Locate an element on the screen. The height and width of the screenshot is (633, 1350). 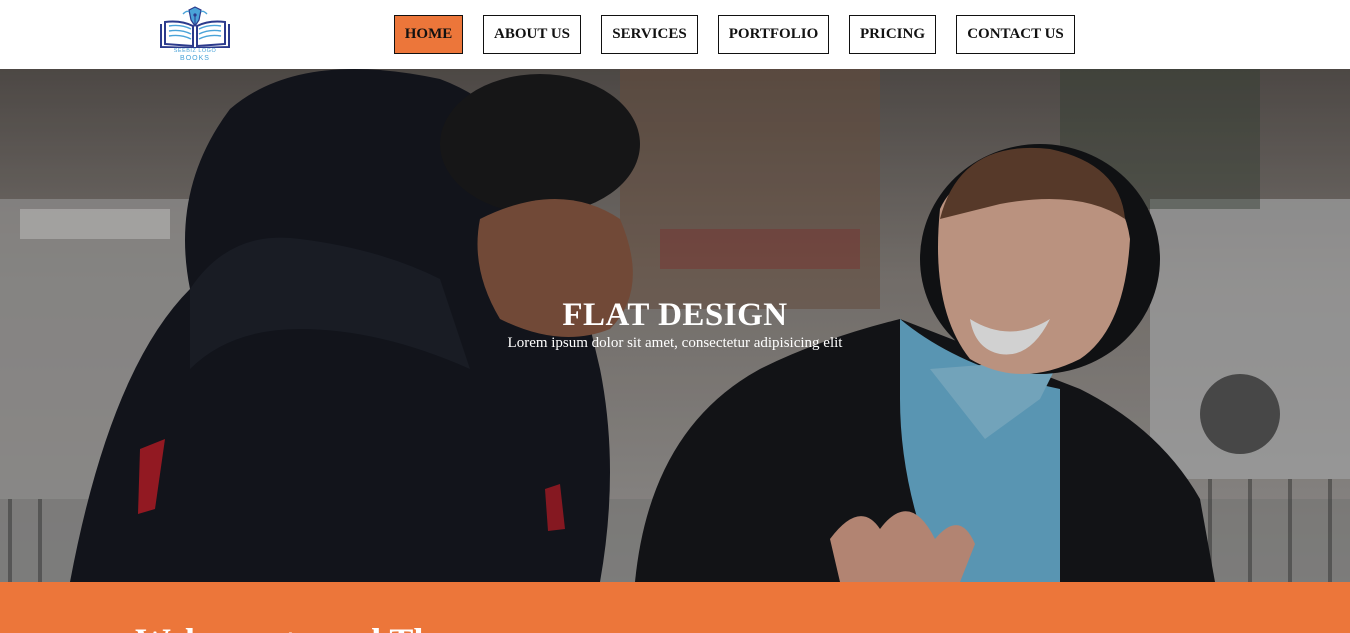
nav-pricing: PRICING is located at coordinates (892, 34).